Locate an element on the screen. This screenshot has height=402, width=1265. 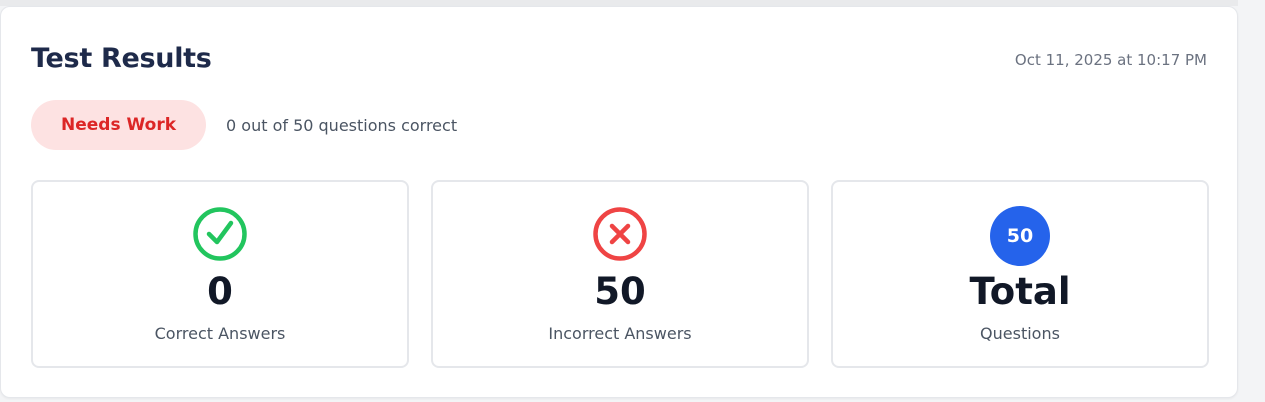
score-summary: 0 out of 50 questions correct is located at coordinates (342, 125).